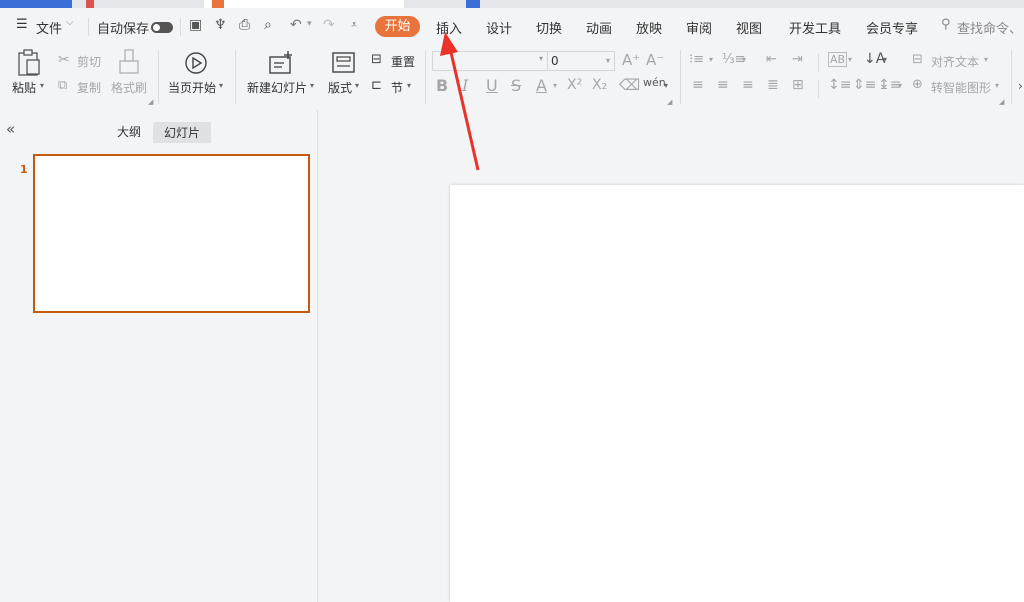 The image size is (1024, 602). What do you see at coordinates (24, 87) in the screenshot?
I see `paste-button: 粘贴` at bounding box center [24, 87].